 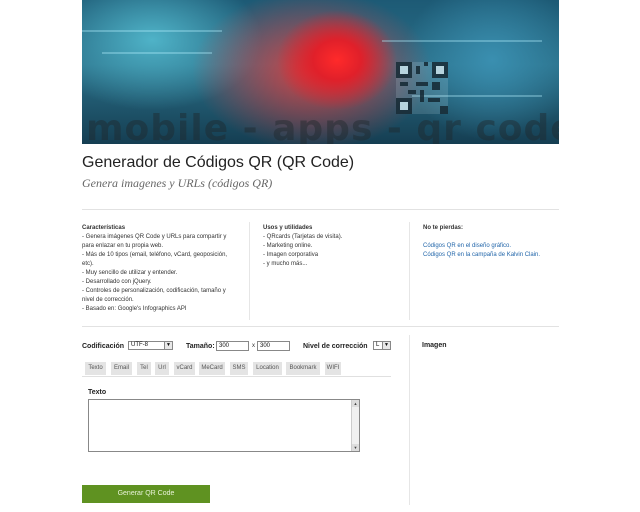 What do you see at coordinates (162, 368) in the screenshot?
I see `tab-url: Url` at bounding box center [162, 368].